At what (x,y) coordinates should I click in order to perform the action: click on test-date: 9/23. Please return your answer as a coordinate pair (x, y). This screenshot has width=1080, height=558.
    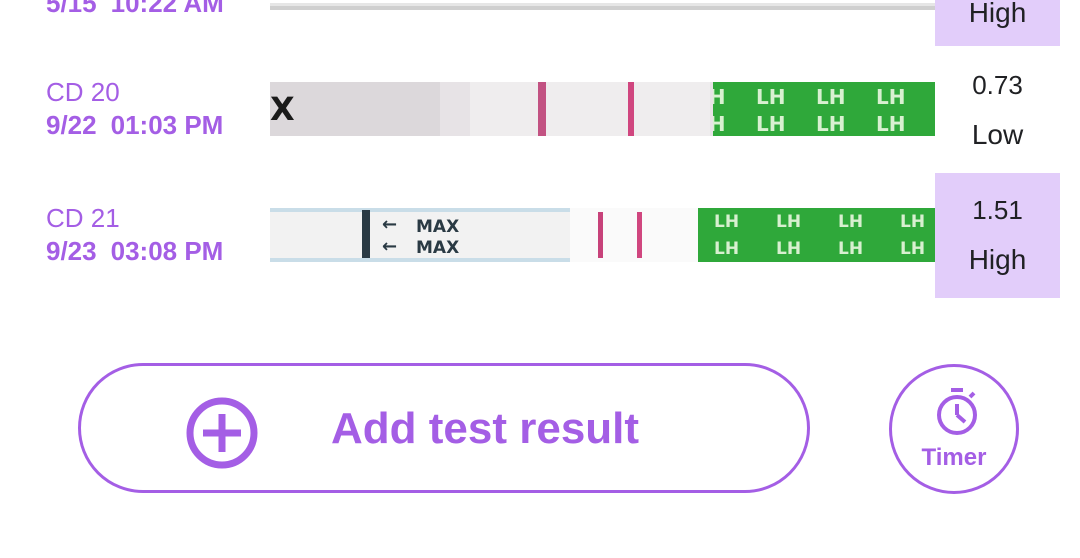
    Looking at the image, I should click on (71, 251).